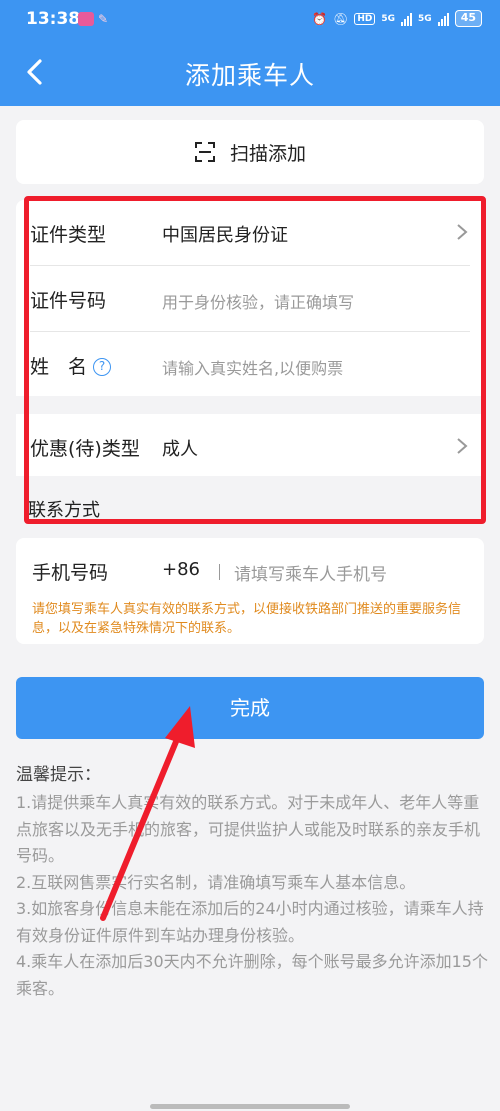 This screenshot has height=1111, width=500. I want to click on discount-type-label: 优惠(待)类型, so click(85, 449).